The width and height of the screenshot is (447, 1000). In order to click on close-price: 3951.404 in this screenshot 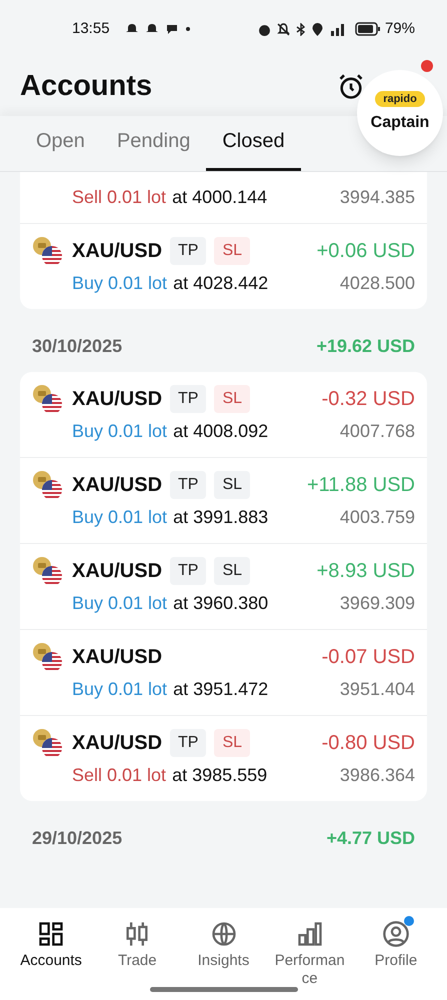, I will do `click(377, 689)`.